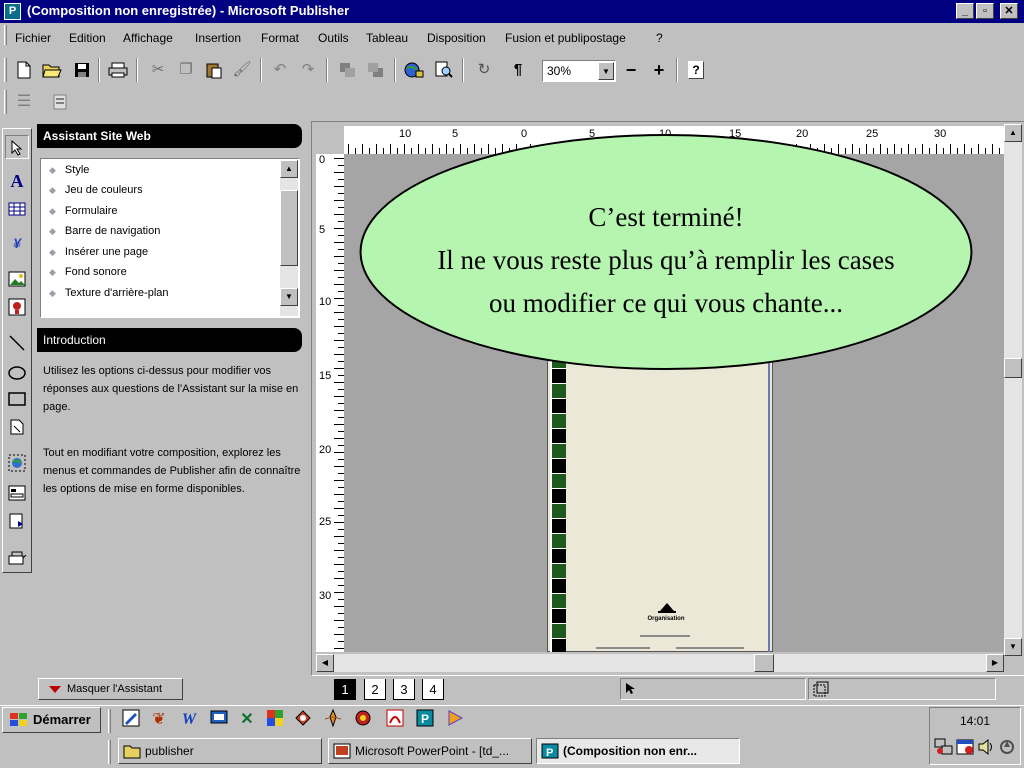  What do you see at coordinates (289, 297) in the screenshot?
I see `scroll-down-icon: ▼` at bounding box center [289, 297].